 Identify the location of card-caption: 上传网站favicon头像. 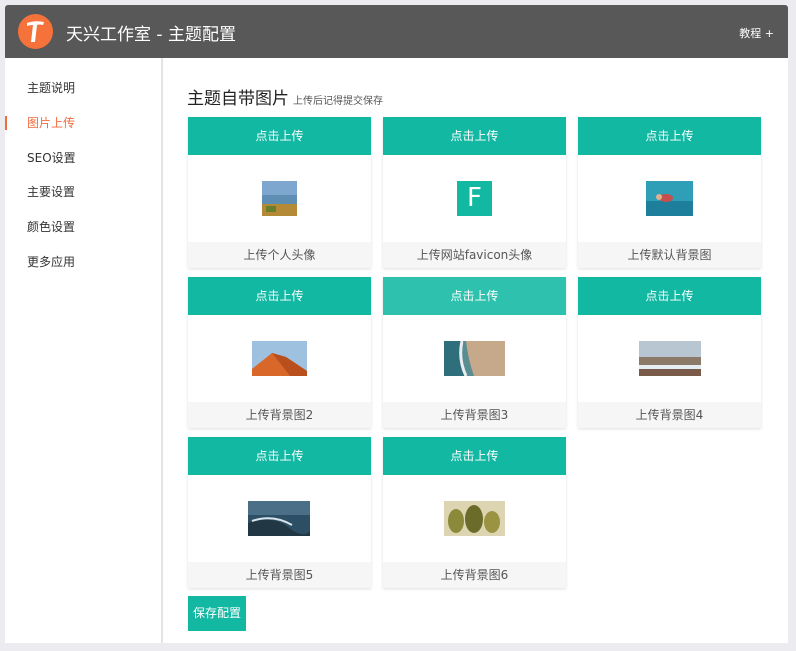
(474, 255).